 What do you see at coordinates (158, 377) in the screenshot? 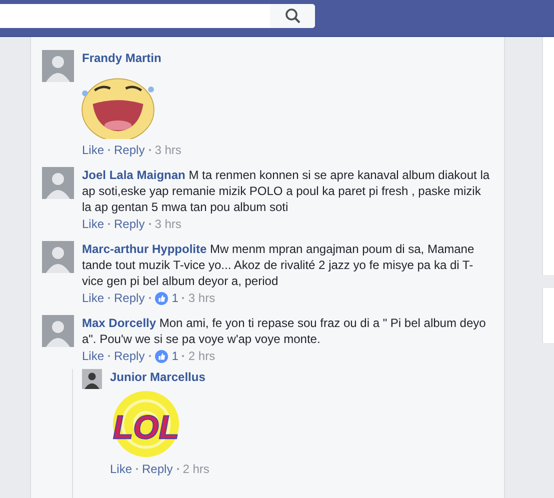
I see `author-link: Junior Marcellus` at bounding box center [158, 377].